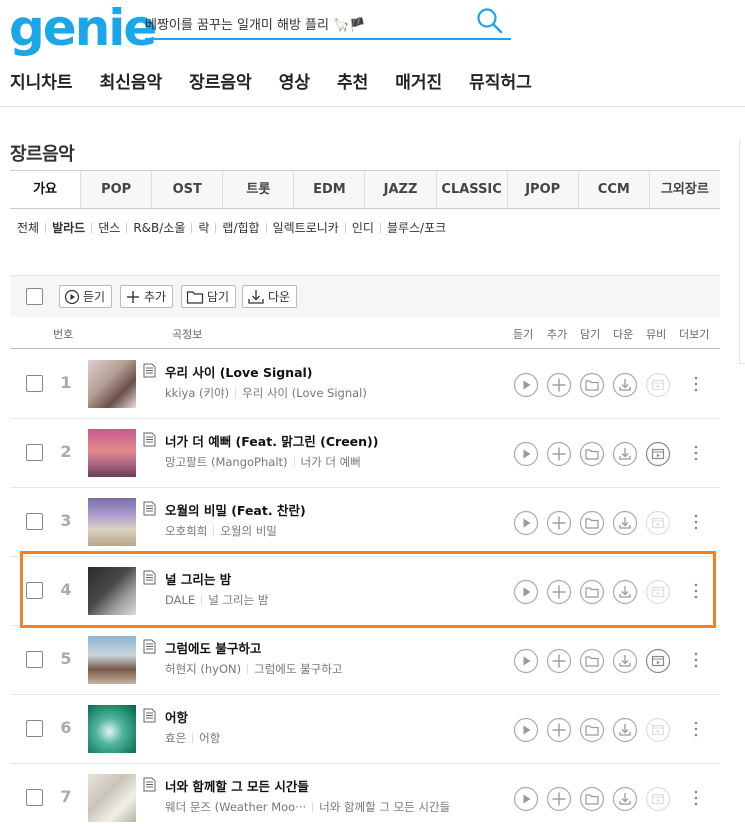 The width and height of the screenshot is (745, 824). I want to click on song-artist: kkiya (키야), so click(197, 393).